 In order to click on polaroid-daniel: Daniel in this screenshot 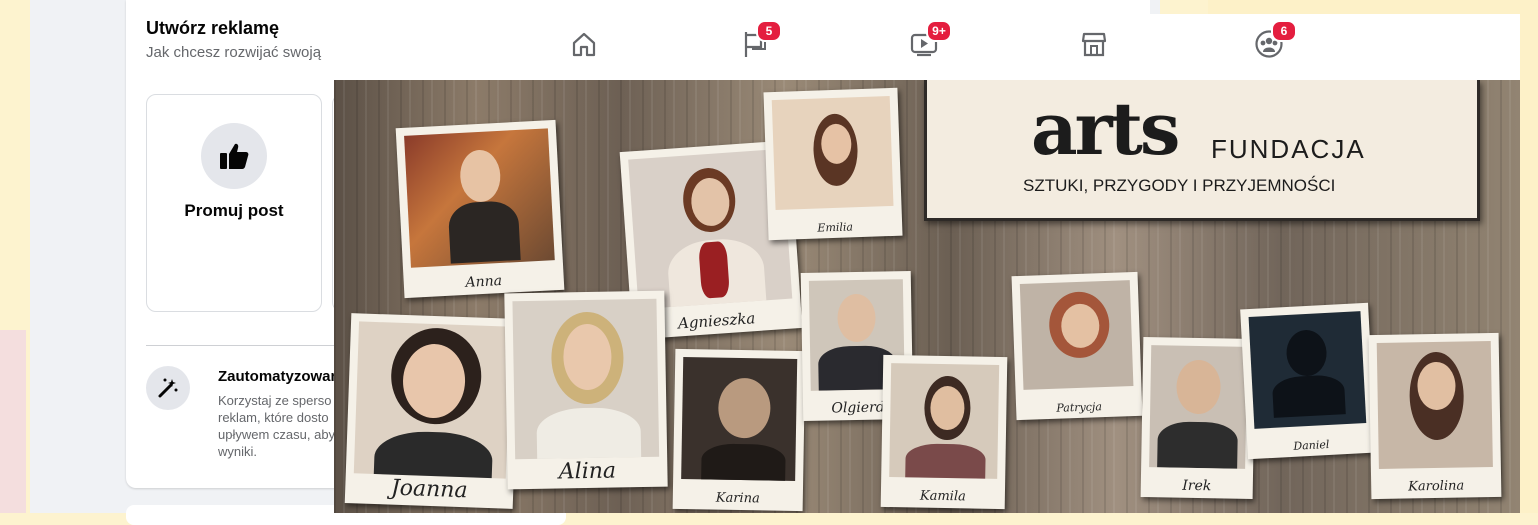, I will do `click(1308, 381)`.